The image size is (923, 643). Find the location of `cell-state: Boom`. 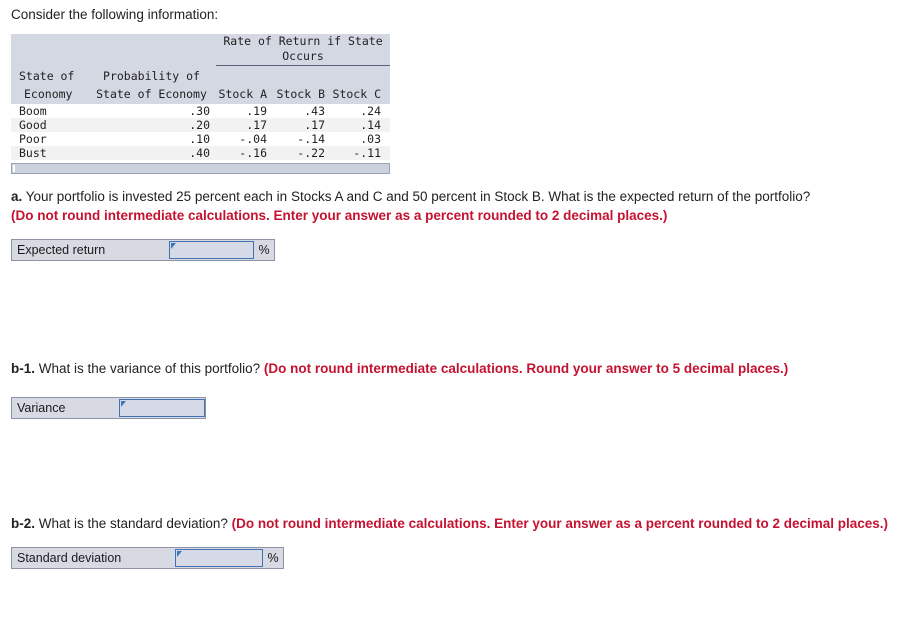

cell-state: Boom is located at coordinates (49, 110).